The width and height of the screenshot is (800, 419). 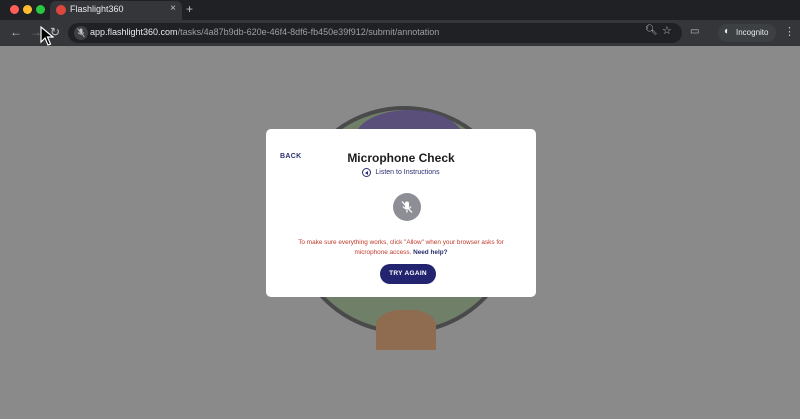 What do you see at coordinates (189, 9) in the screenshot?
I see `new-tab-button: +` at bounding box center [189, 9].